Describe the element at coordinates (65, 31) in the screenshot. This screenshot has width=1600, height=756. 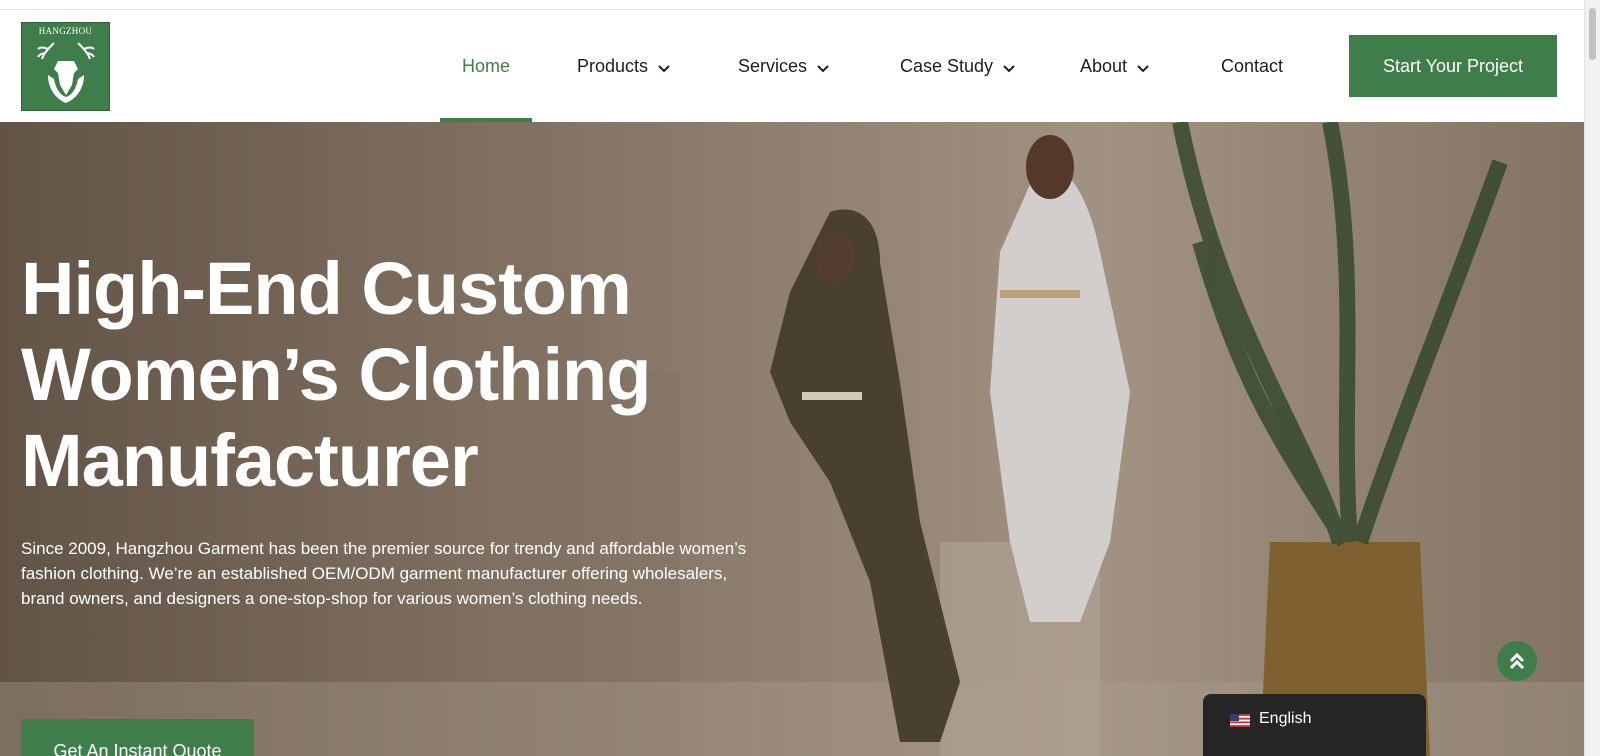
I see `logo-text: HANGZHOU` at that location.